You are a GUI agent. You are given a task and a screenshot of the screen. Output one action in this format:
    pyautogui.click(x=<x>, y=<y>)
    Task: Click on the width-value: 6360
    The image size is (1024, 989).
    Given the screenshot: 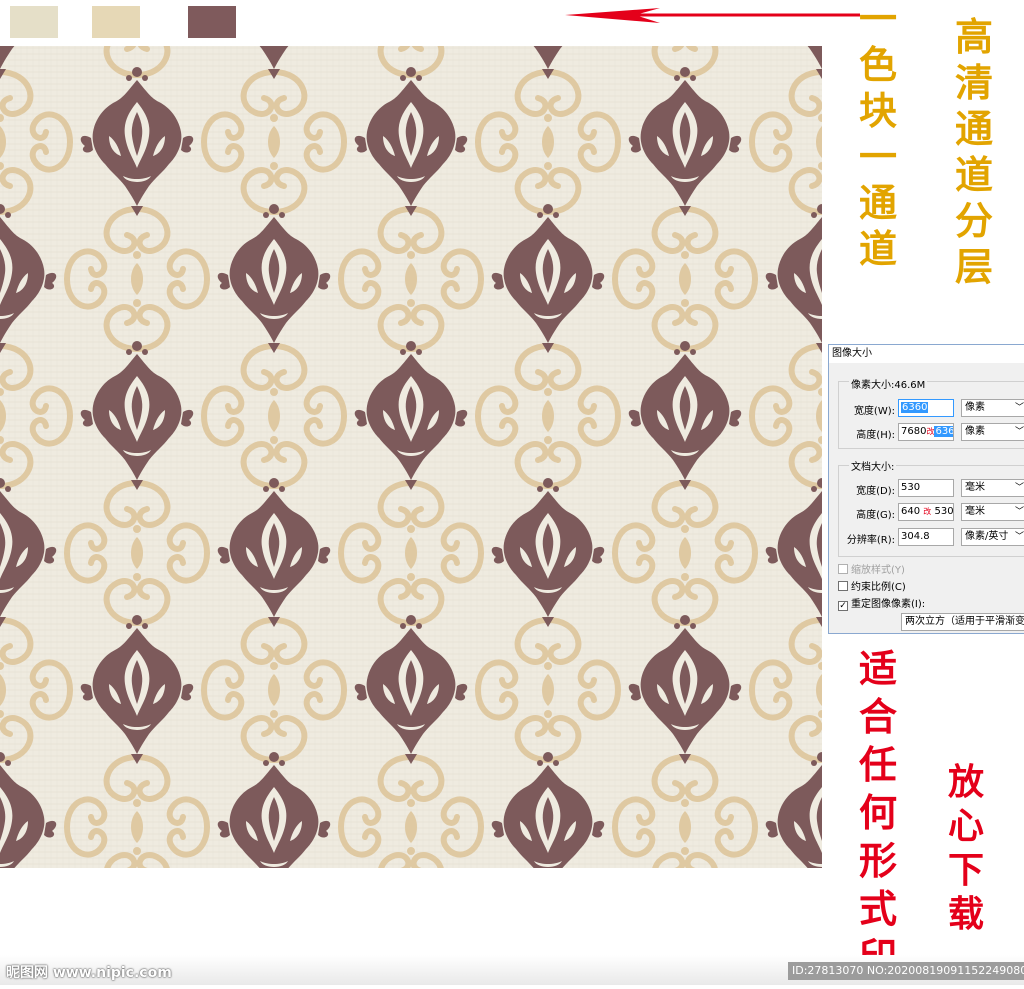 What is the action you would take?
    pyautogui.click(x=915, y=407)
    